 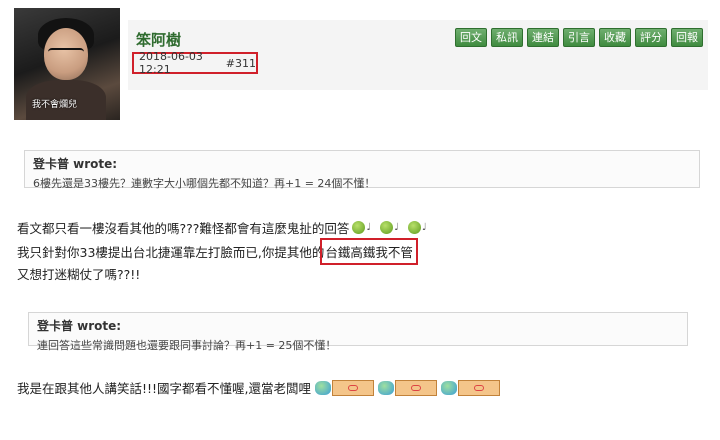 What do you see at coordinates (369, 251) in the screenshot?
I see `highlighted-text: 台鐵高鐵我不管` at bounding box center [369, 251].